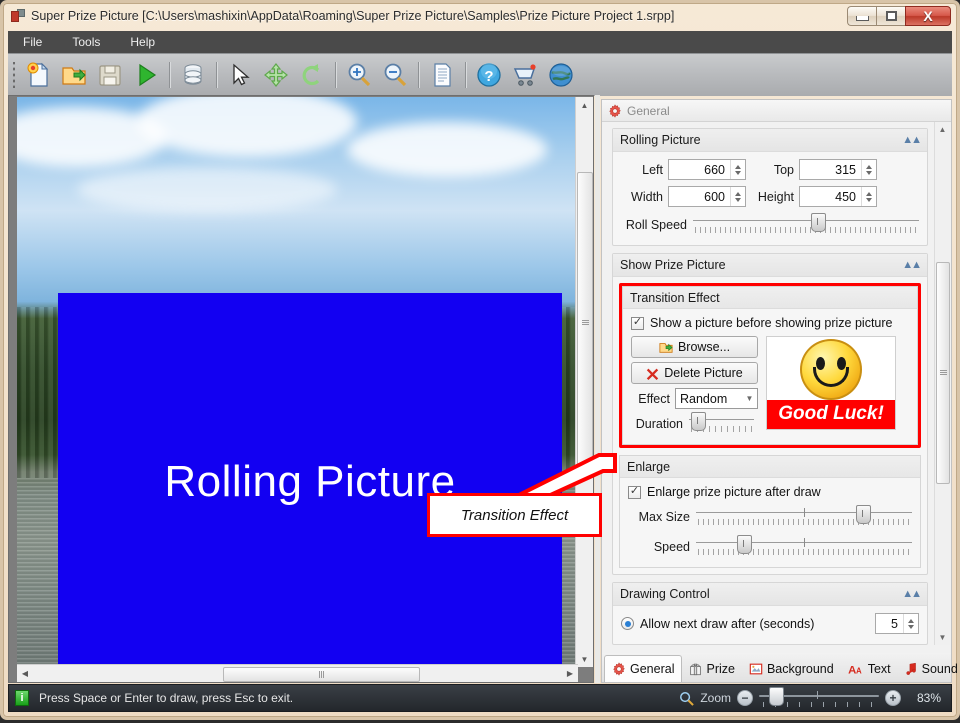 This screenshot has width=960, height=723. I want to click on chevron-down-icon: ▼, so click(749, 398).